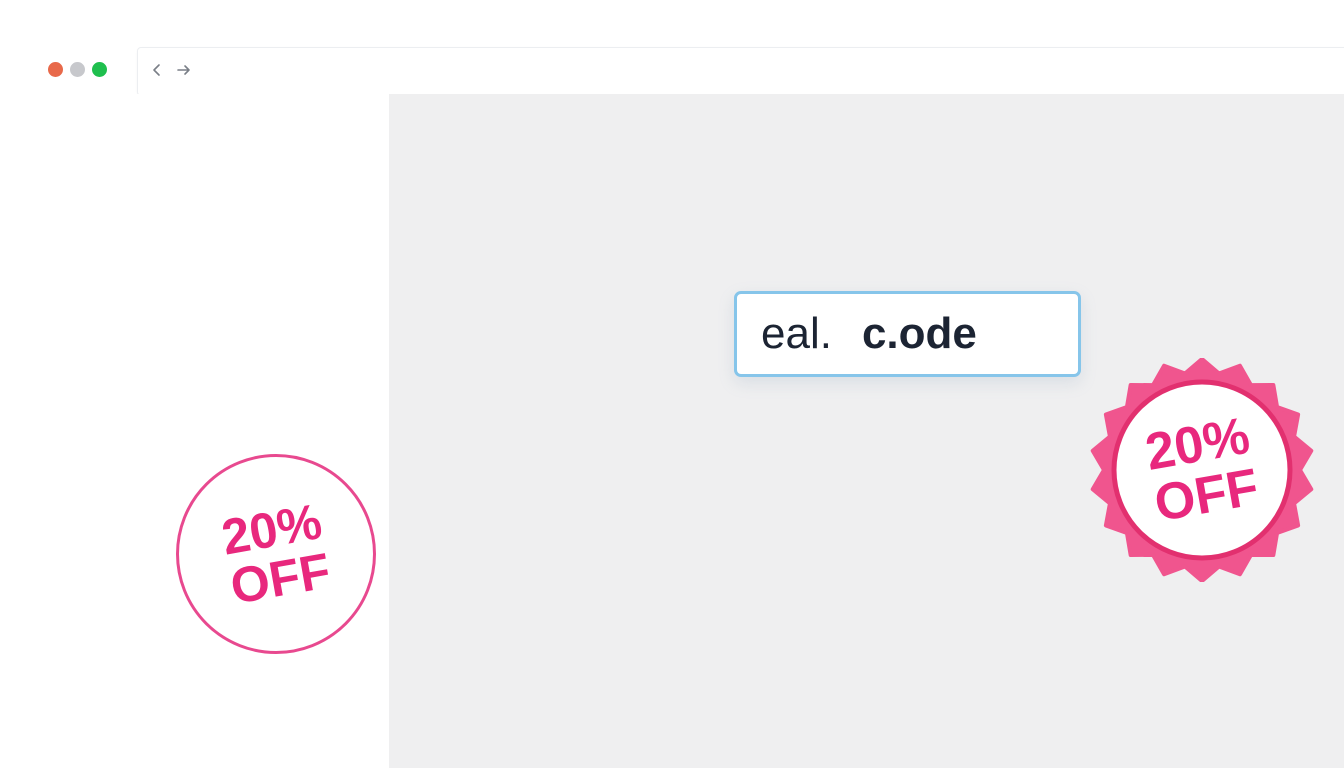 Image resolution: width=1344 pixels, height=768 pixels. I want to click on code-text-part-1: eal., so click(796, 333).